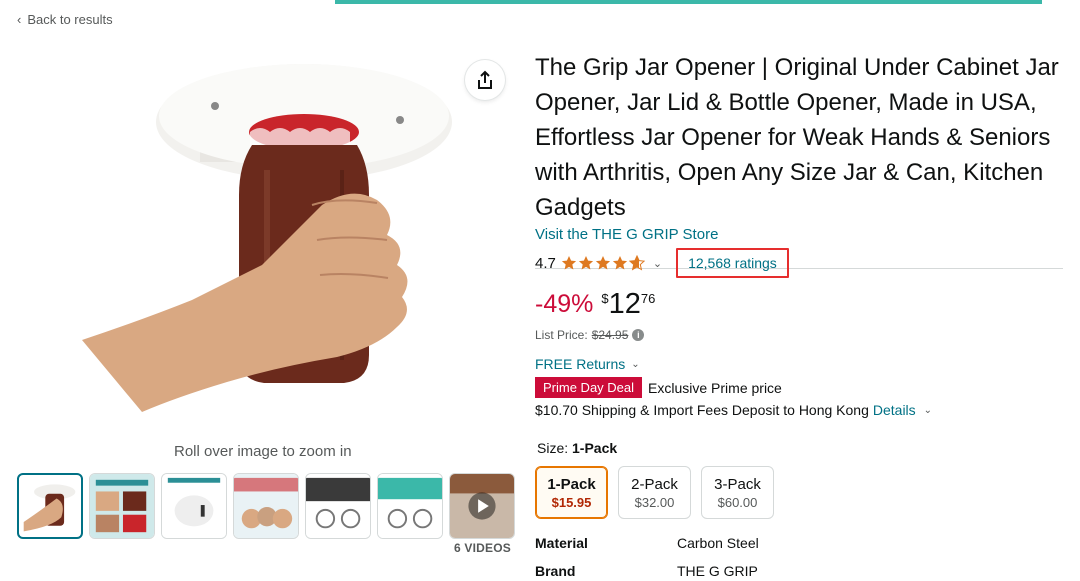  Describe the element at coordinates (715, 387) in the screenshot. I see `deal-text: Exclusive Prime price` at that location.